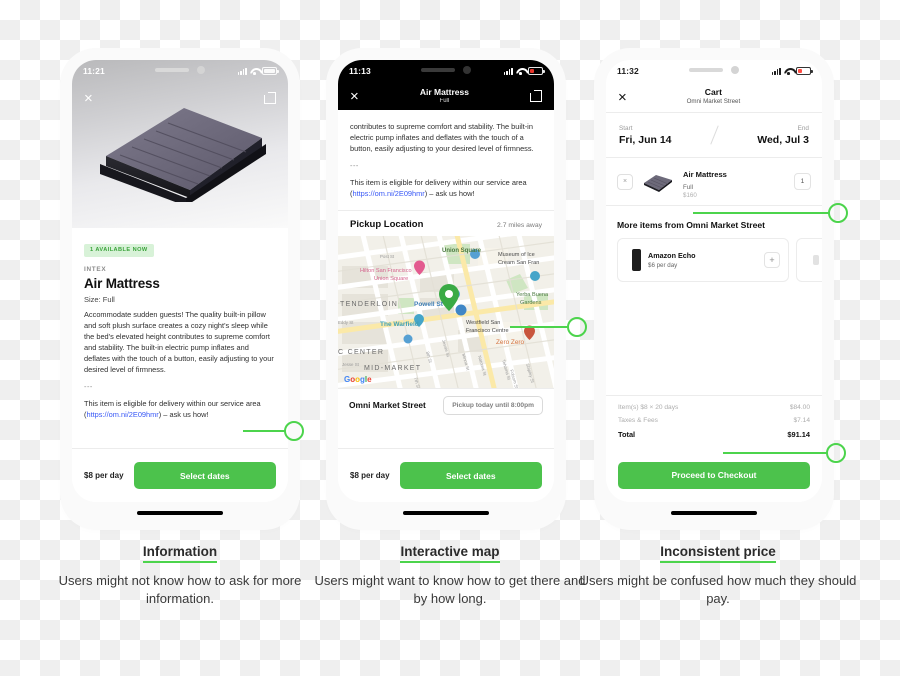 Image resolution: width=900 pixels, height=676 pixels. What do you see at coordinates (493, 405) in the screenshot?
I see `pickup-hours-pill: Pickup today until 8:00pm` at bounding box center [493, 405].